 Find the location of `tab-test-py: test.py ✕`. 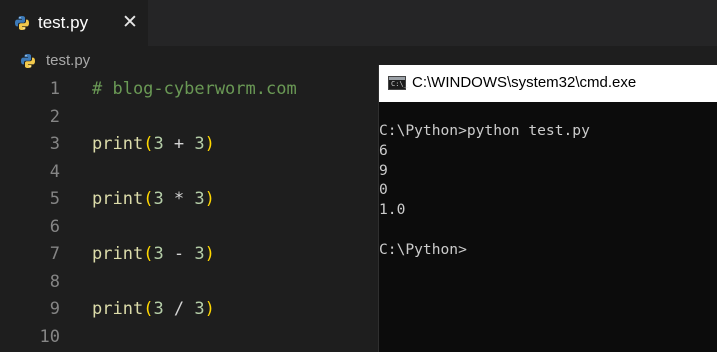

tab-test-py: test.py ✕ is located at coordinates (74, 23).